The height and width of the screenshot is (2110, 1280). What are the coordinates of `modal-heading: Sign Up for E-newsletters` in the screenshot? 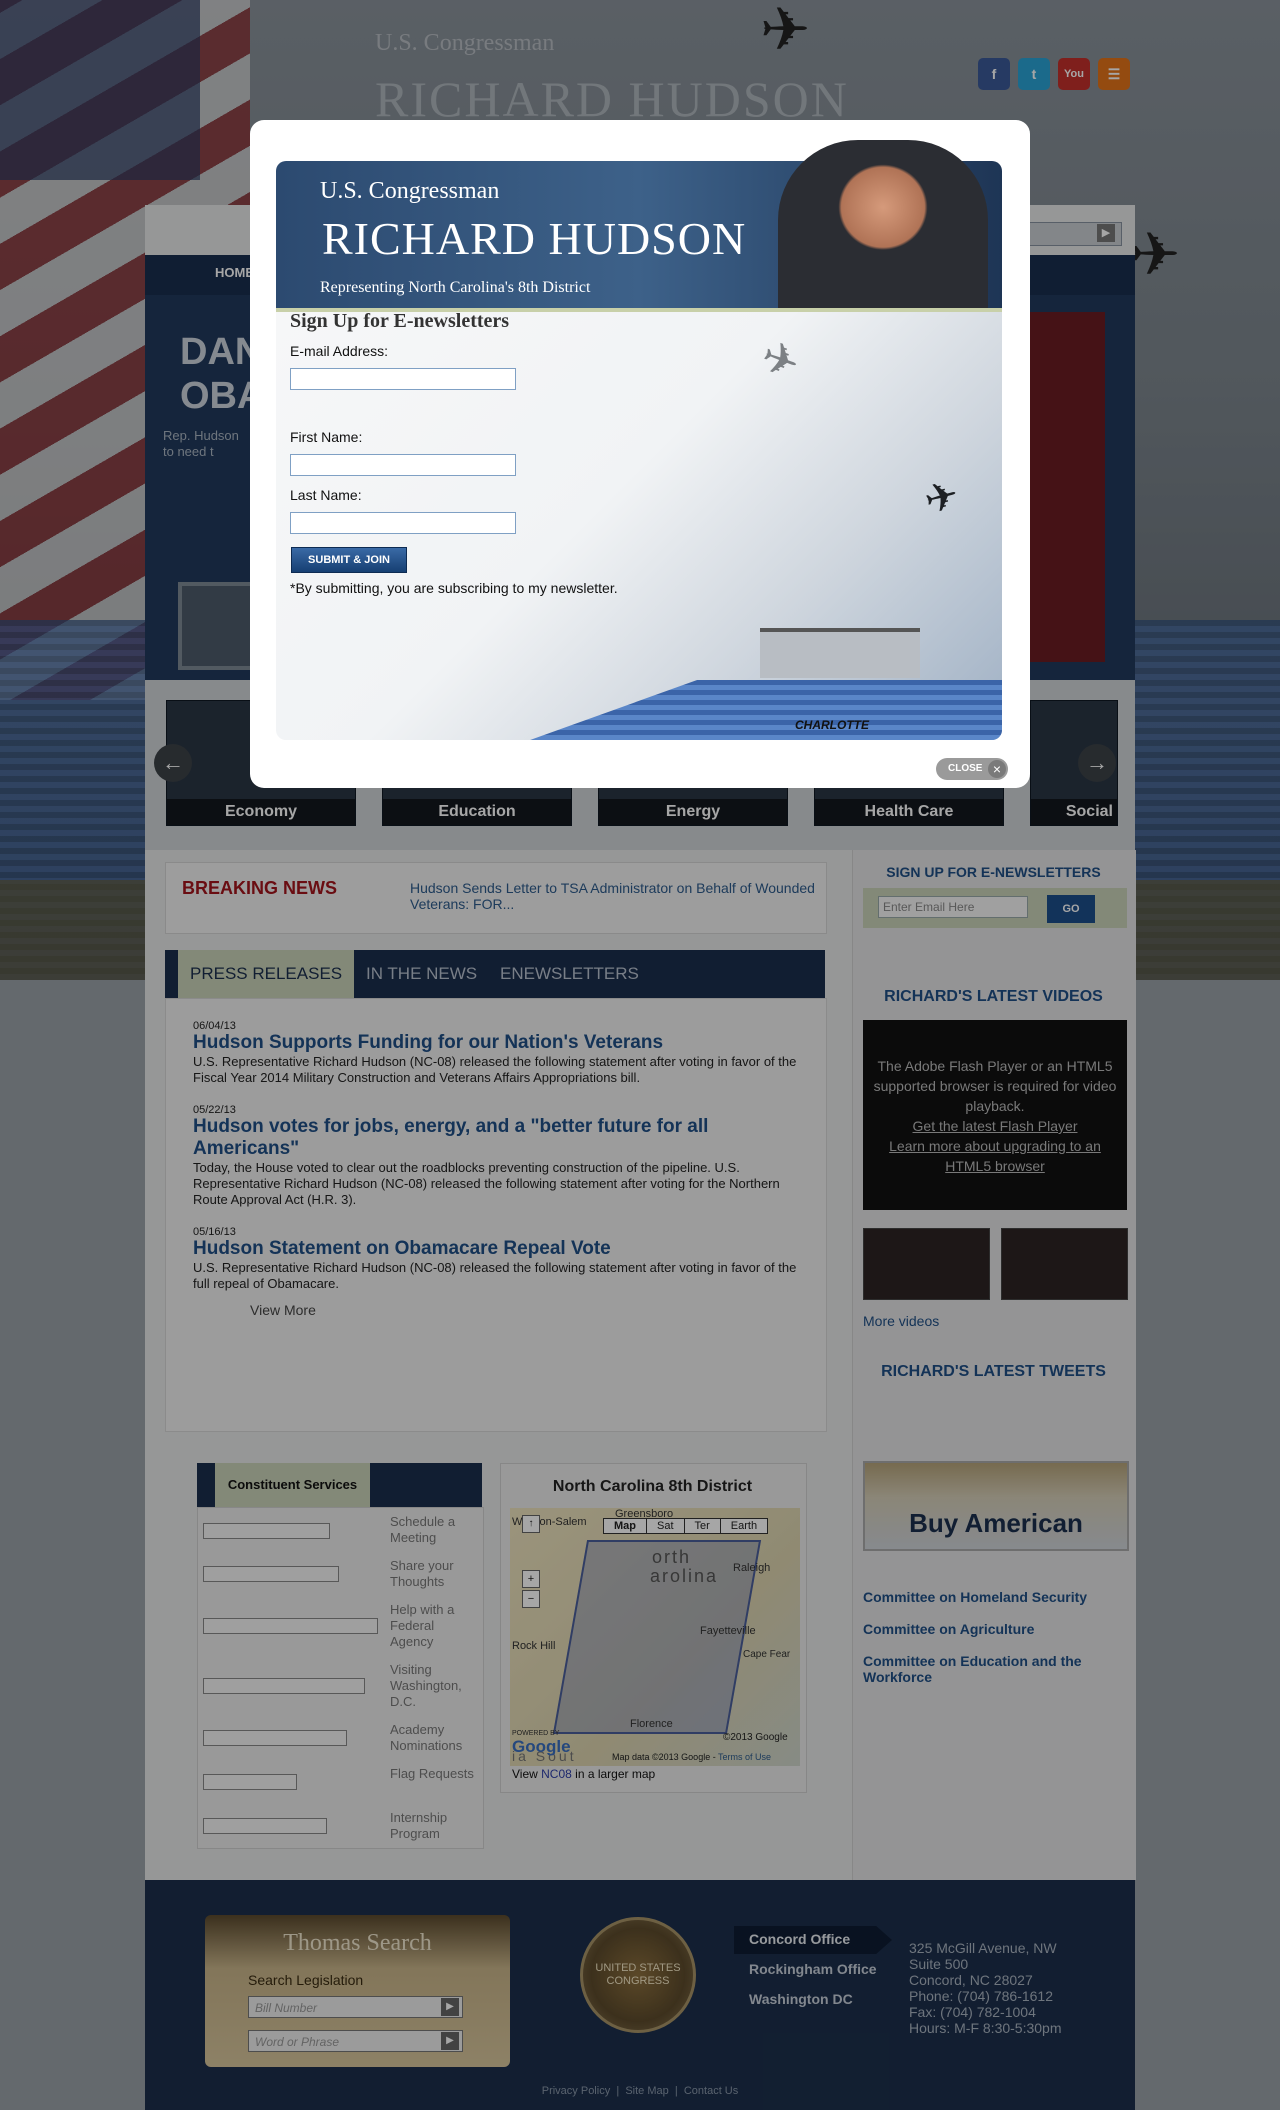 It's located at (400, 321).